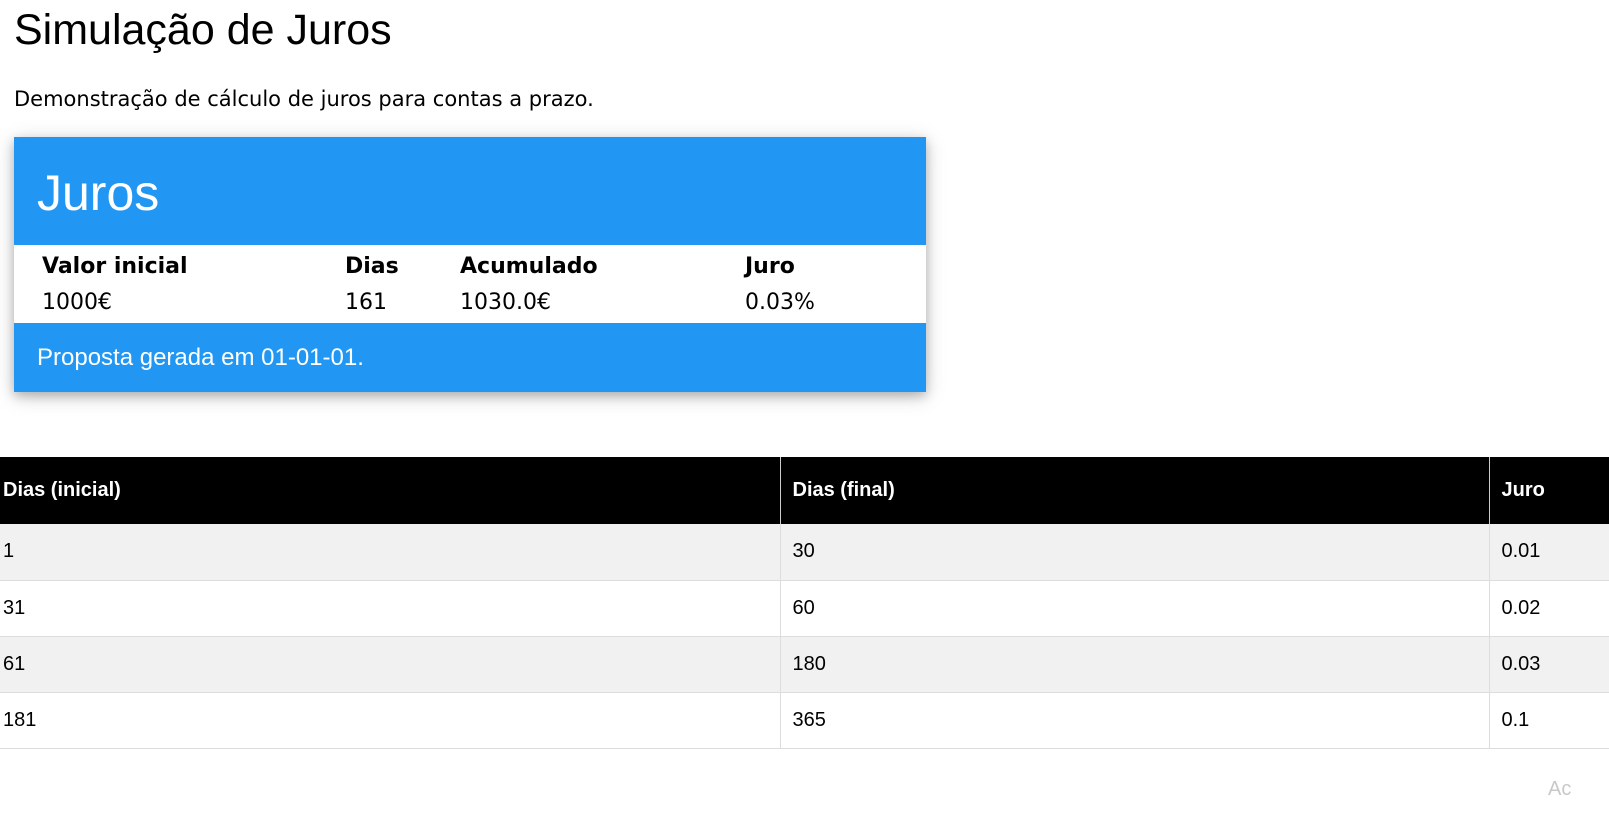 This screenshot has height=817, width=1609. What do you see at coordinates (780, 302) in the screenshot?
I see `card-juro-value: 0.03%` at bounding box center [780, 302].